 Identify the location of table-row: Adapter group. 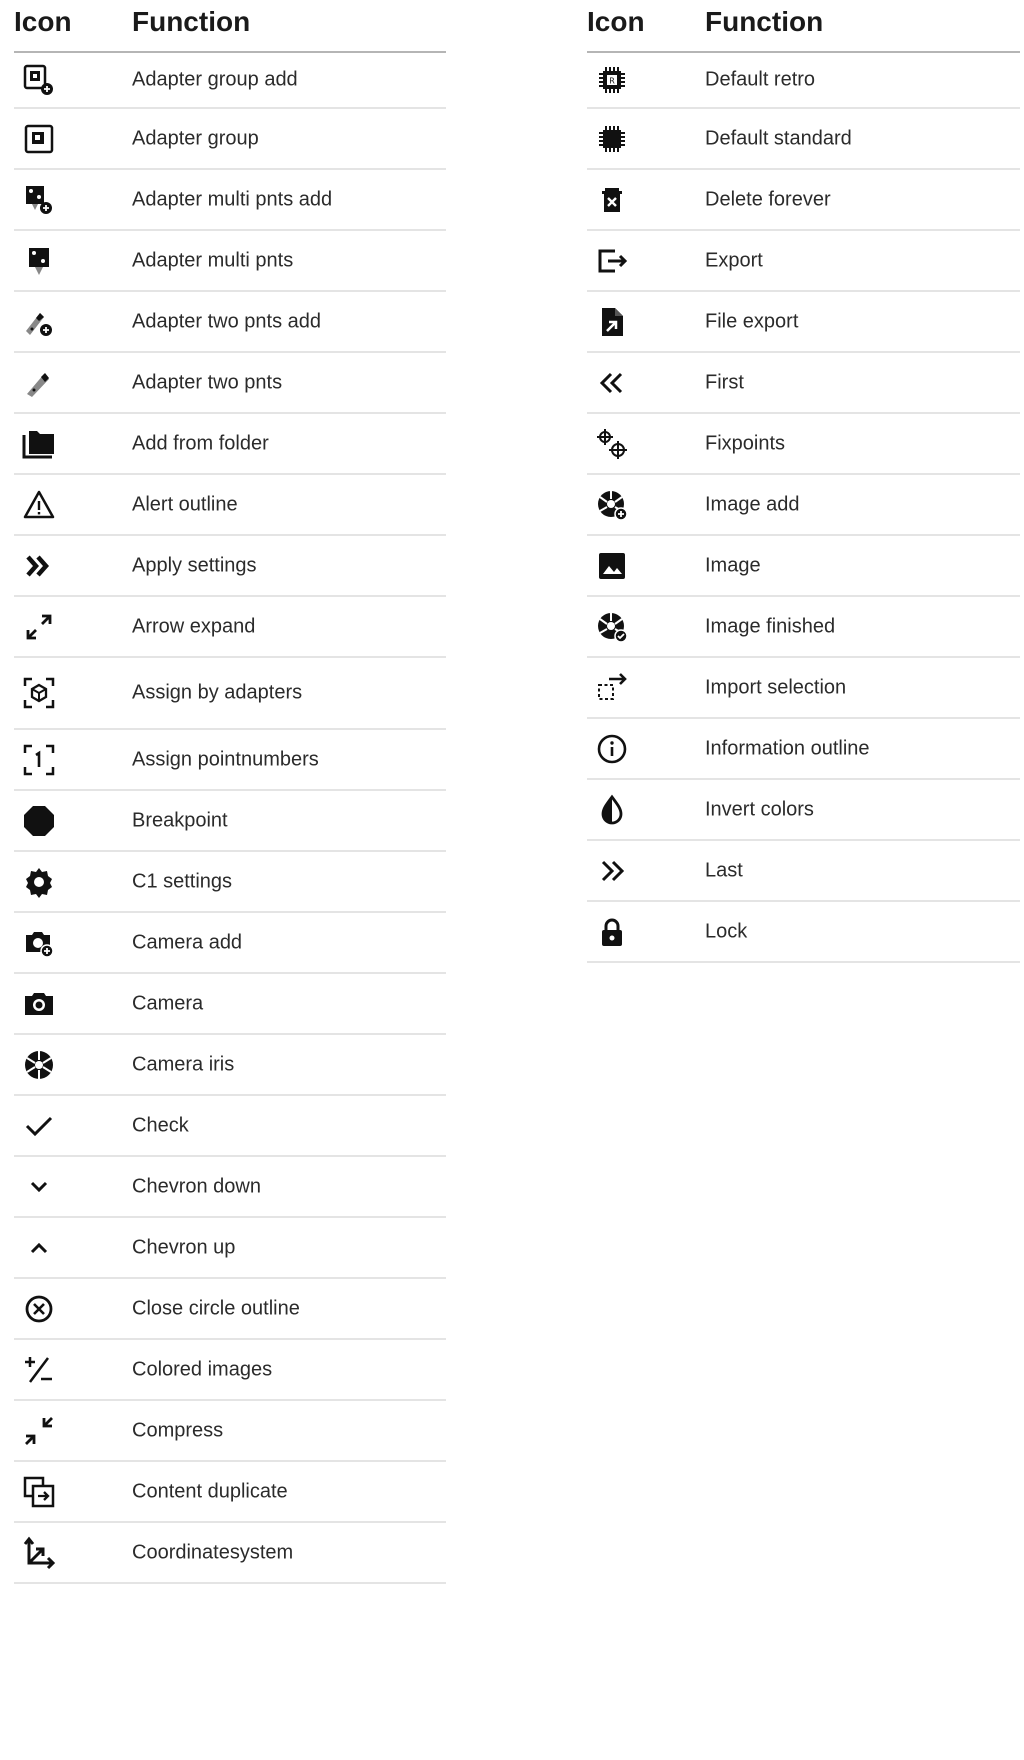
(230, 139).